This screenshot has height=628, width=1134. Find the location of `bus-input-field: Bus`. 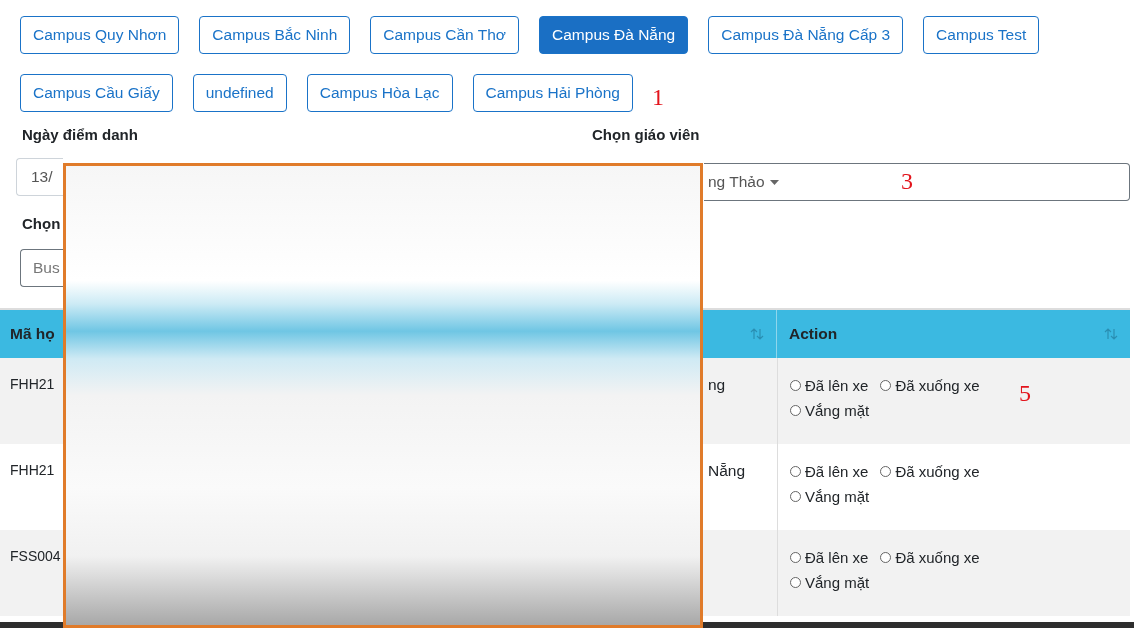

bus-input-field: Bus is located at coordinates (41, 268).